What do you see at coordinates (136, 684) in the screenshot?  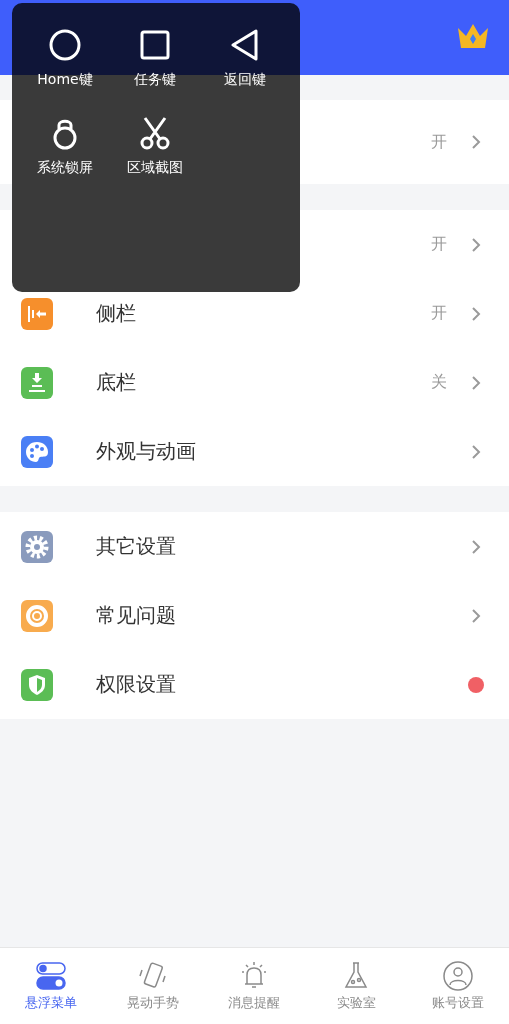 I see `row-label: 权限设置` at bounding box center [136, 684].